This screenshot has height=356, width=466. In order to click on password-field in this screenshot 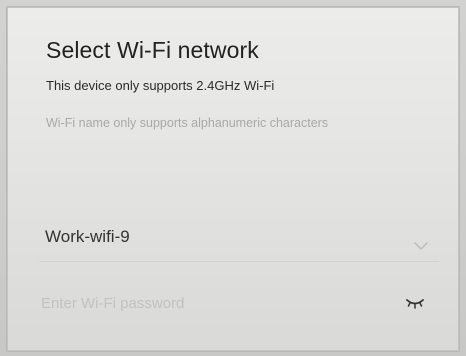, I will do `click(239, 305)`.